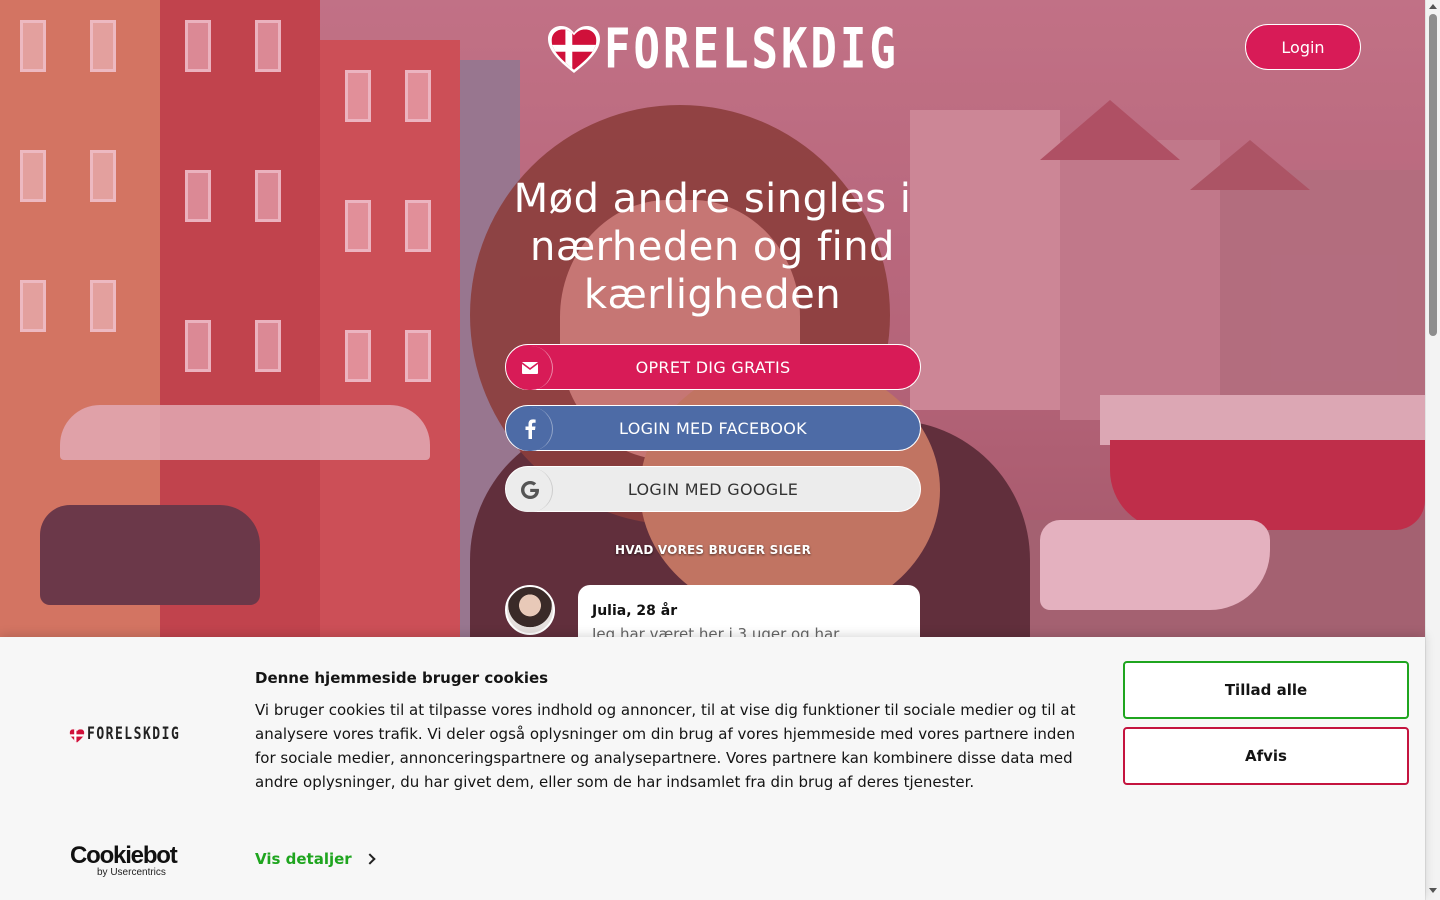 Image resolution: width=1440 pixels, height=900 pixels. Describe the element at coordinates (1432, 450) in the screenshot. I see `page-scrollbar` at that location.